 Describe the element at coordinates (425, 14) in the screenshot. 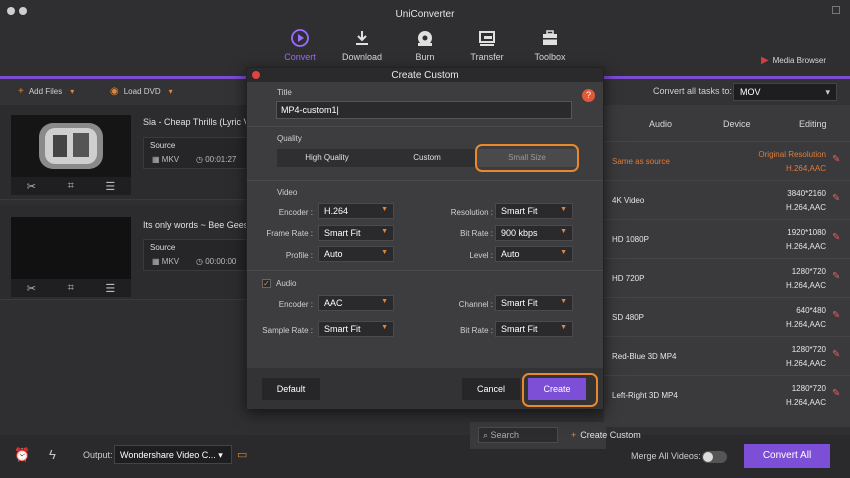

I see `app-title: UniConverter` at that location.